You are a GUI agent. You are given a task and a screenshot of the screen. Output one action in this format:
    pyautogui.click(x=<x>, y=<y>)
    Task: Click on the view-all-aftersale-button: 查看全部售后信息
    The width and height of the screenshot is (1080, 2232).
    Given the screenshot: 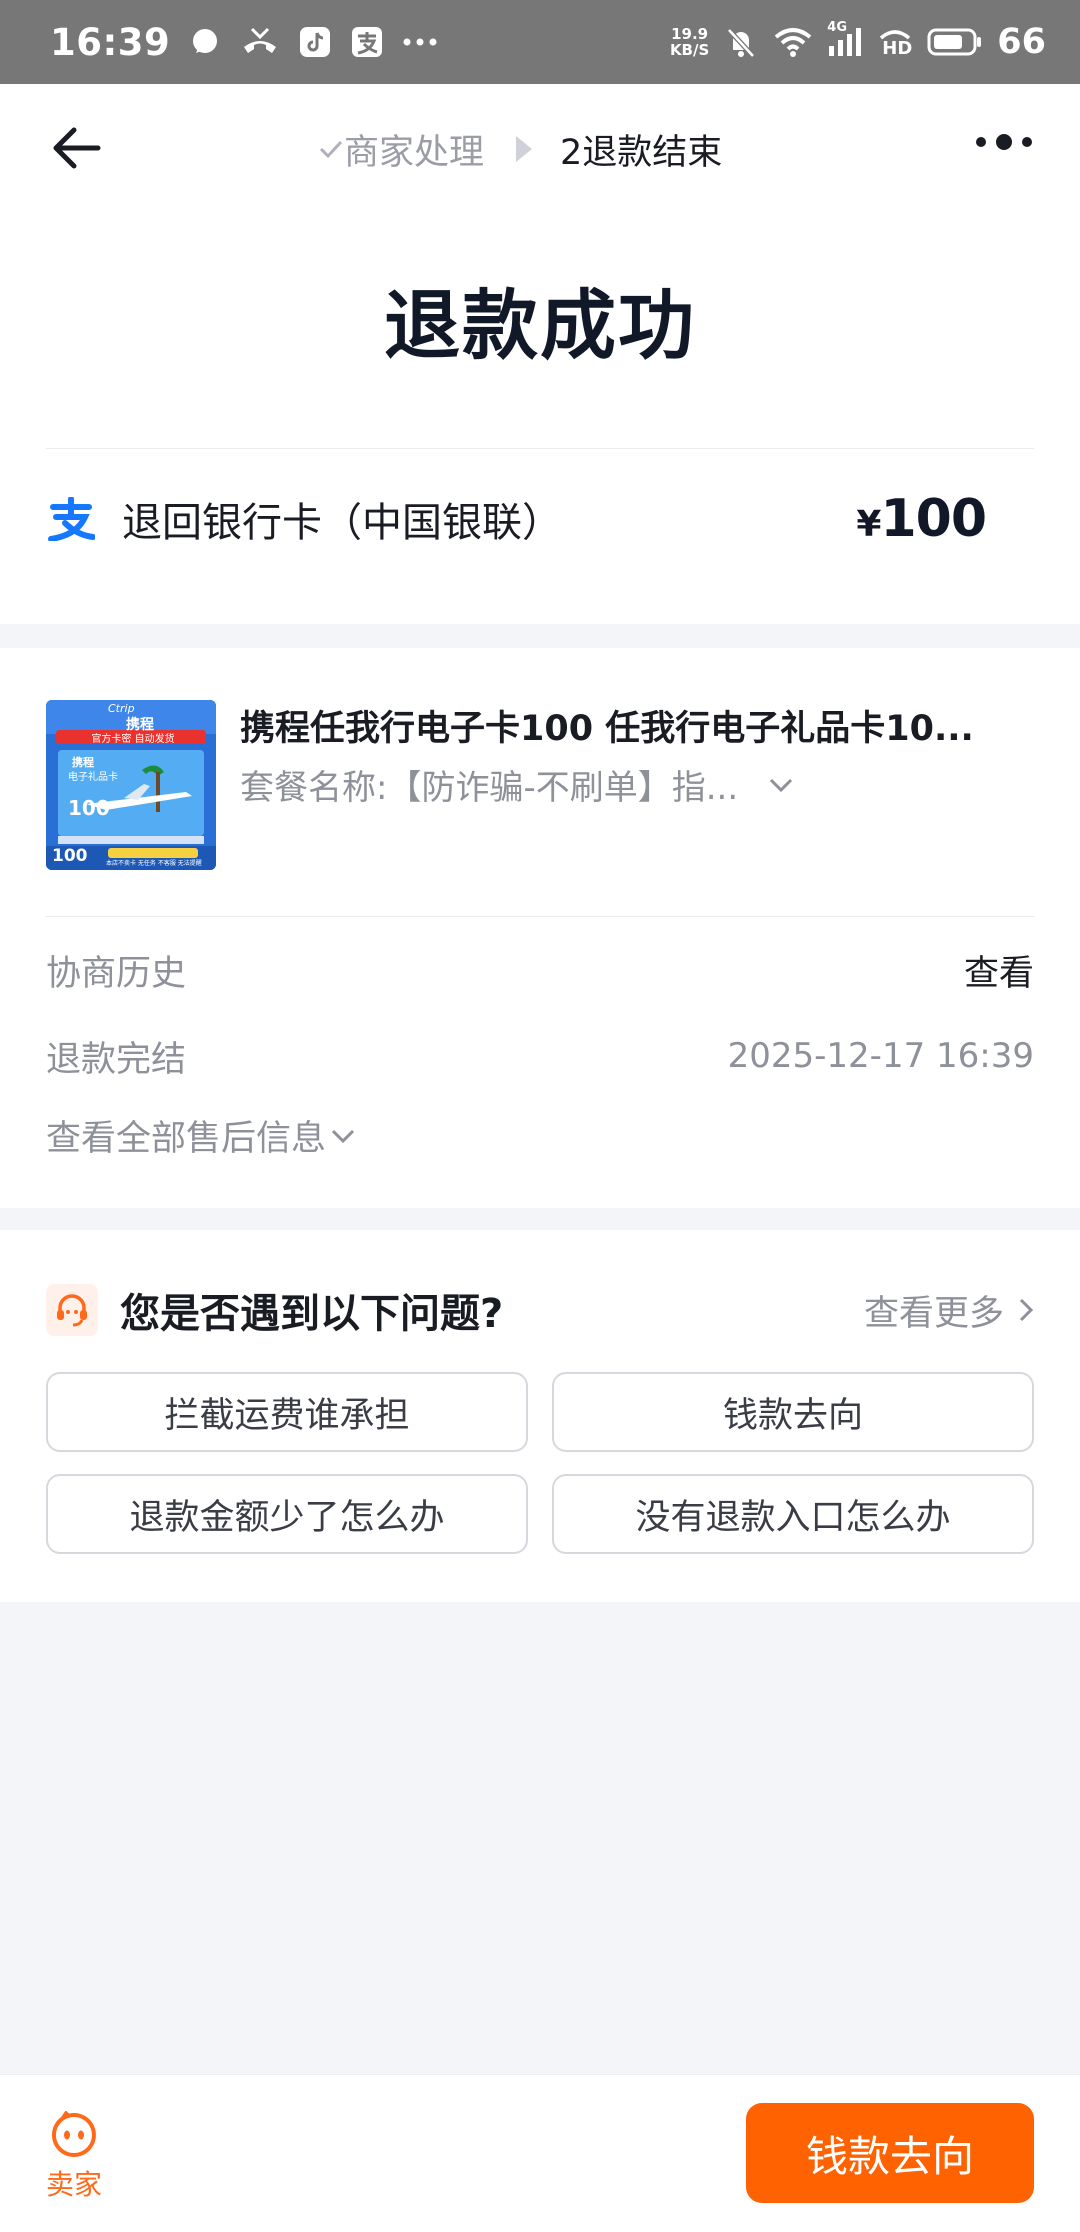 What is the action you would take?
    pyautogui.click(x=201, y=1135)
    